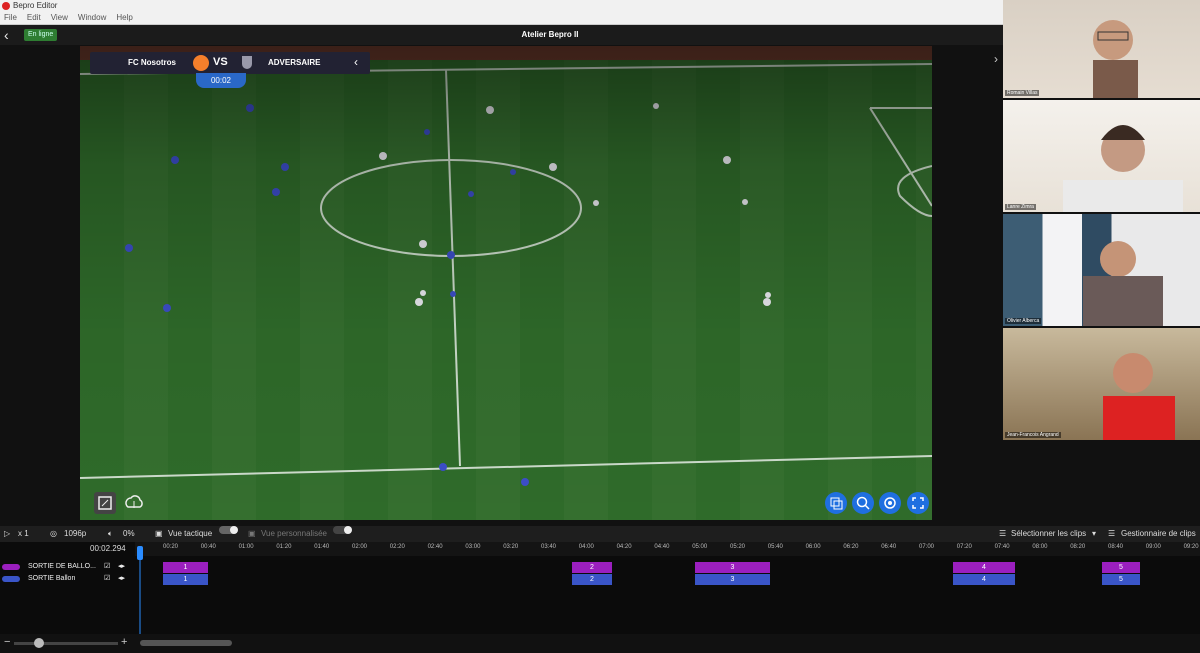 This screenshot has height=653, width=1200. What do you see at coordinates (397, 547) in the screenshot?
I see `ruler-tick: 02:20` at bounding box center [397, 547].